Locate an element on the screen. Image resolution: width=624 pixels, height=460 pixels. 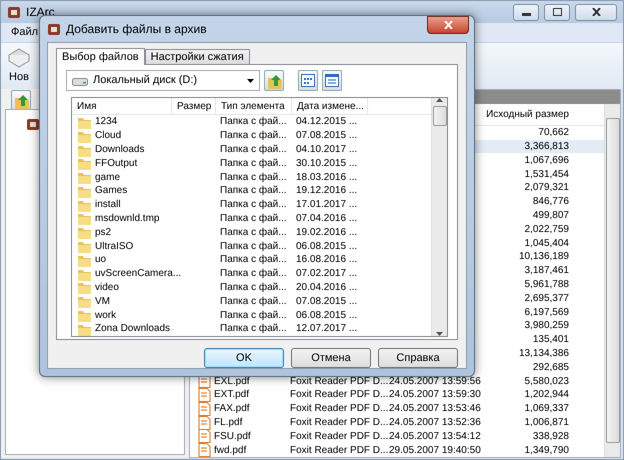
dialog-button: Отмена is located at coordinates (331, 358).